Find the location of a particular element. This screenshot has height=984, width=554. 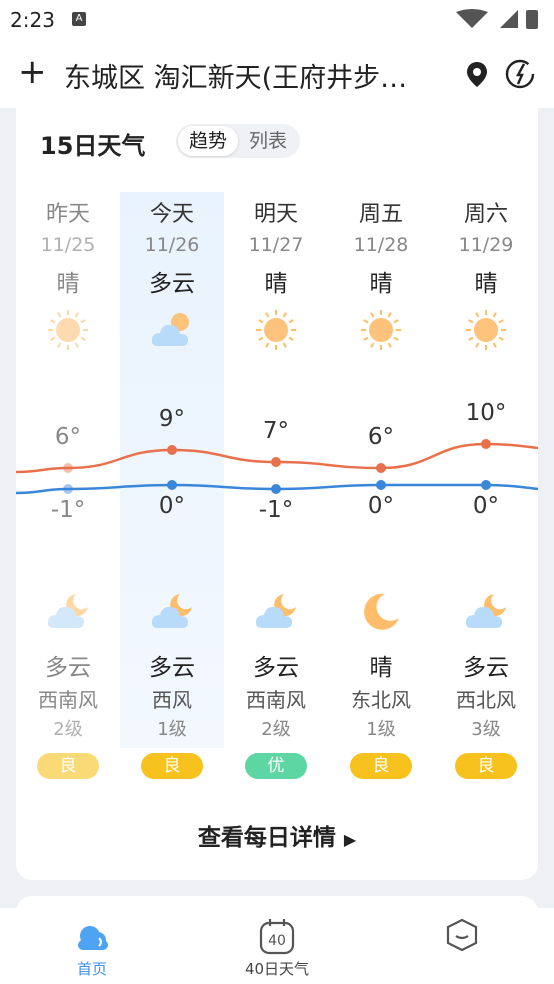

signal-icon is located at coordinates (509, 19).